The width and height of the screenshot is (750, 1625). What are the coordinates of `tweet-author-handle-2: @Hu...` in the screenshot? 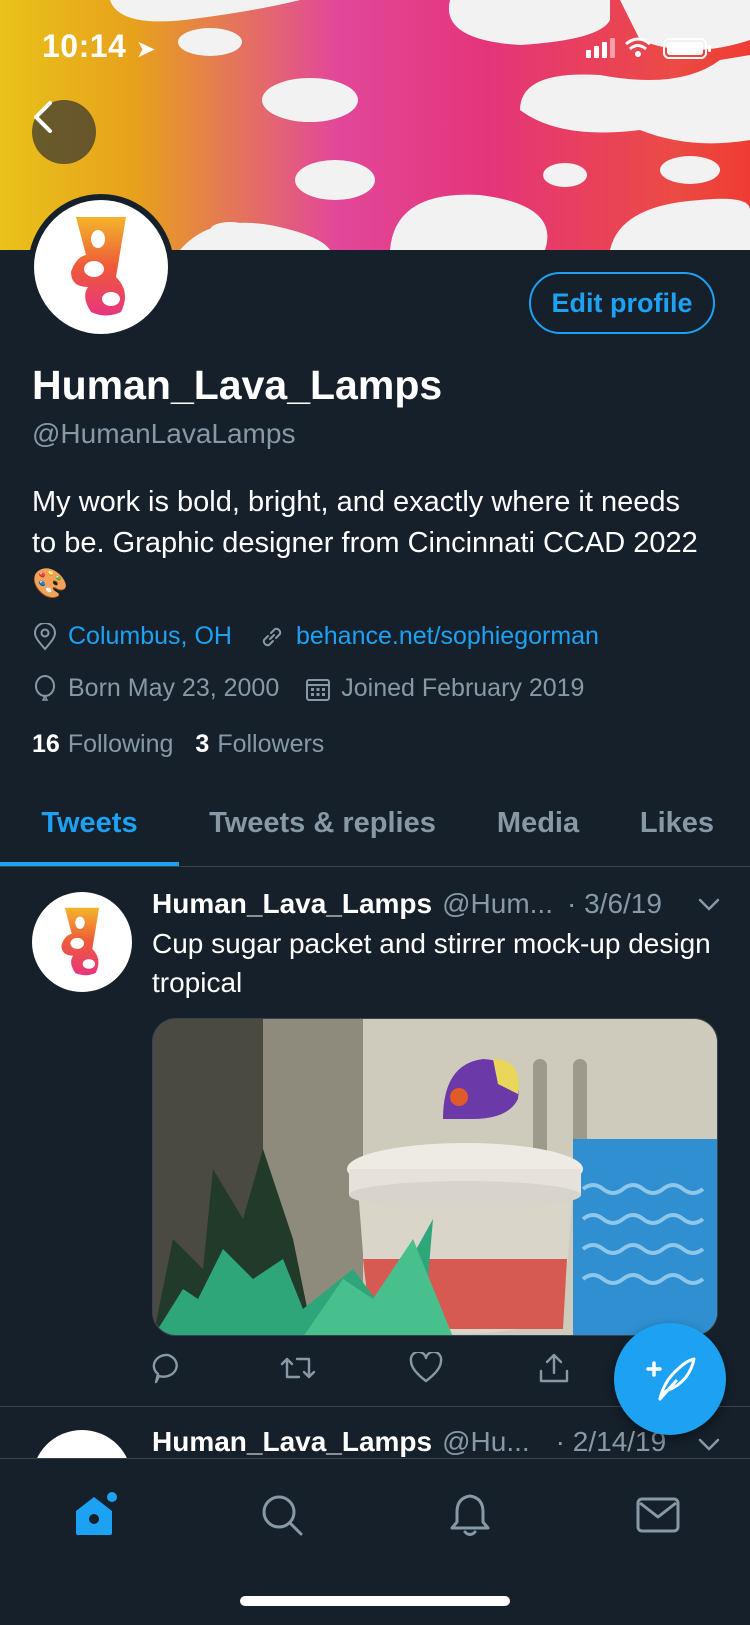 It's located at (486, 1441).